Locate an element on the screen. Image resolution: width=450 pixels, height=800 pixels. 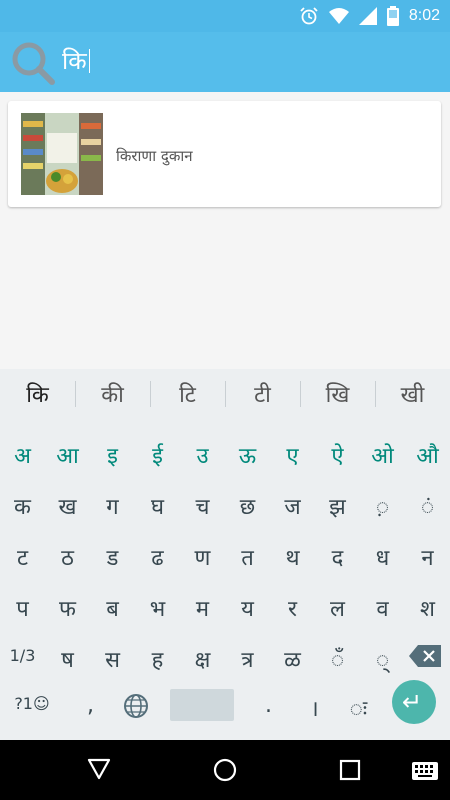
result-thumbnail is located at coordinates (62, 154).